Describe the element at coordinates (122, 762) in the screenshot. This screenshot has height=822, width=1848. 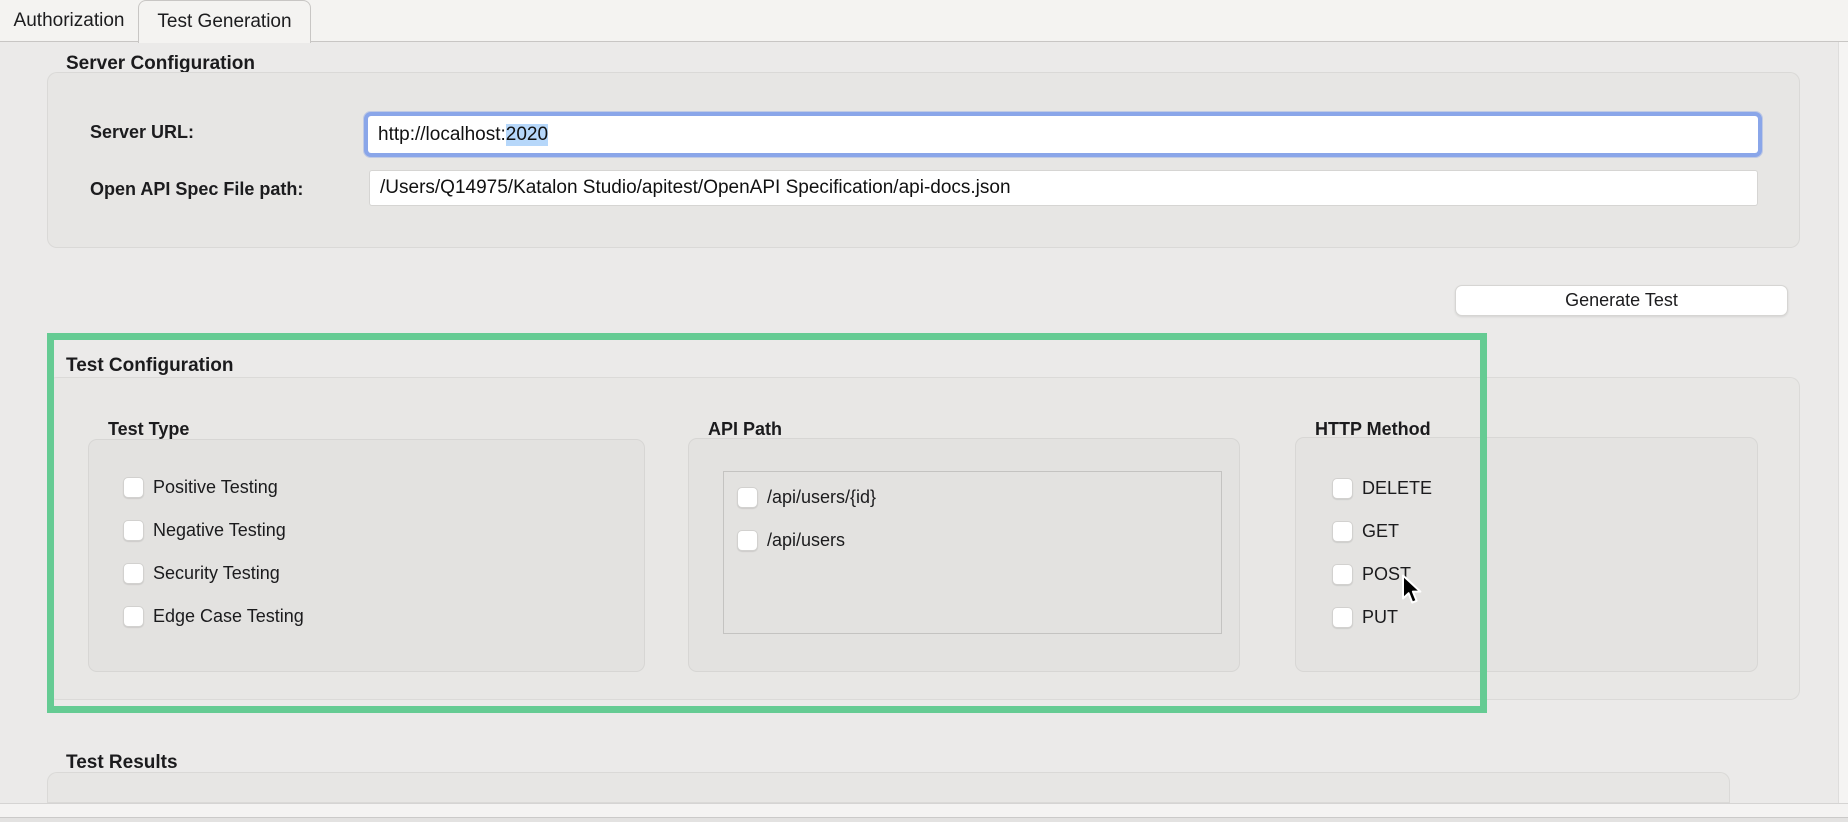
I see `test-results-title: Test Results` at that location.